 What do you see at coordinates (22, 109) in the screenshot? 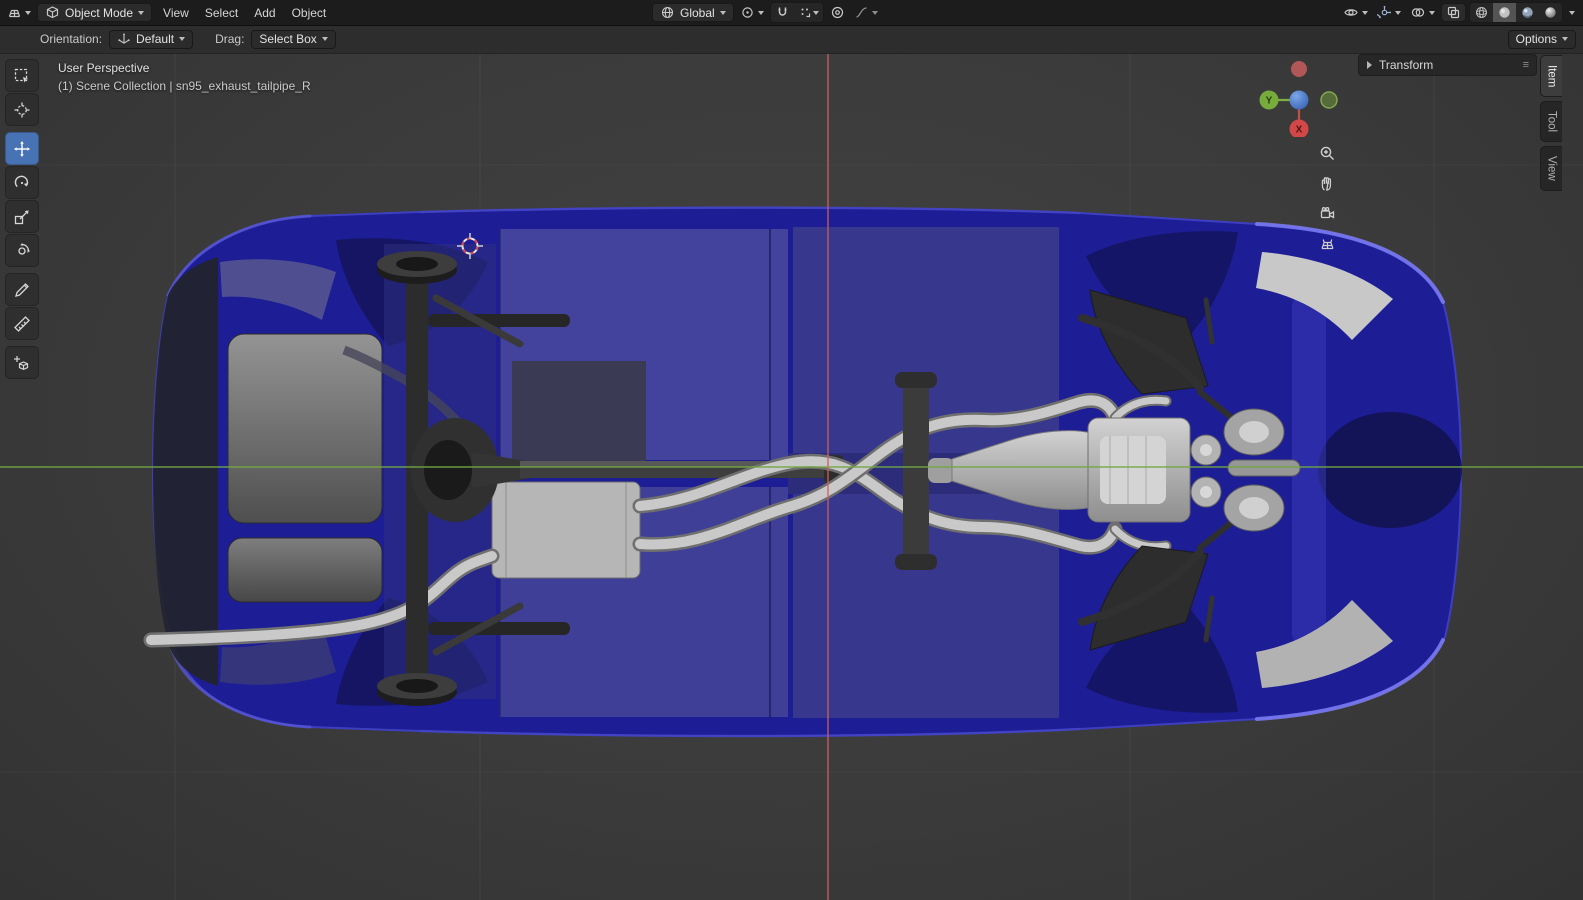
I see `tool-cursor` at bounding box center [22, 109].